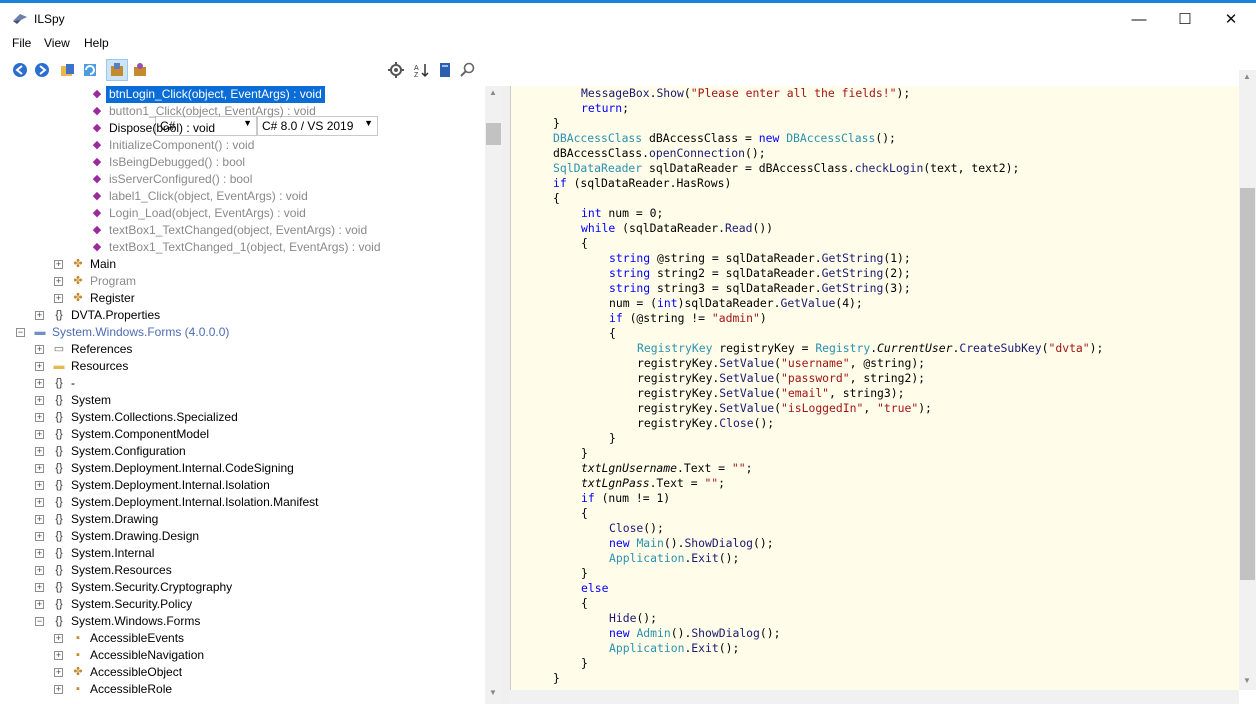 The height and width of the screenshot is (704, 1256). I want to click on tree-node-label: AccessibleObject, so click(136, 672).